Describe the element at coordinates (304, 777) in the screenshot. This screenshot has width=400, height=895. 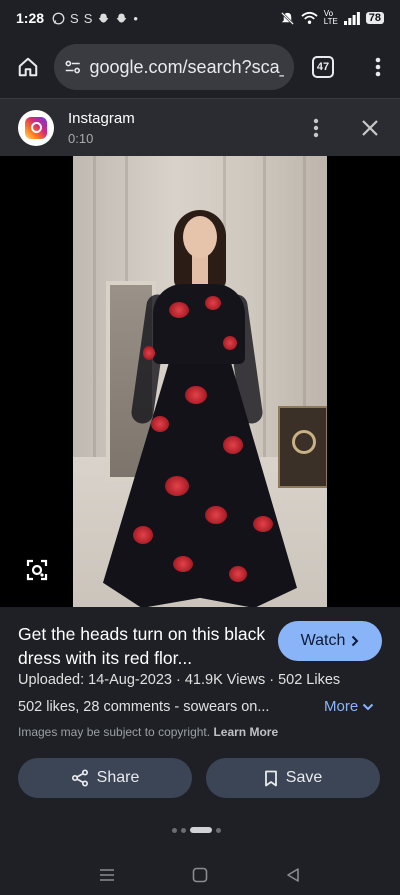
I see `save-label: Save` at that location.